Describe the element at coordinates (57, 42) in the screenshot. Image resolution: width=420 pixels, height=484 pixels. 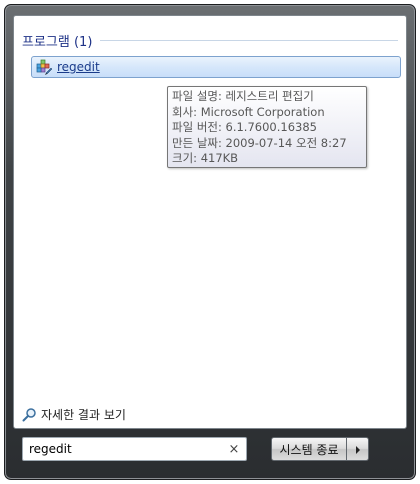
I see `section-title: 프로그램 (1)` at that location.